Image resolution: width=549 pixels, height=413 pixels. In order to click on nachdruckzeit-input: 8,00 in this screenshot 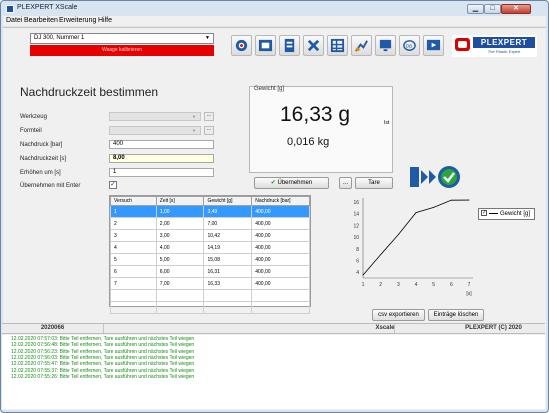, I will do `click(161, 158)`.